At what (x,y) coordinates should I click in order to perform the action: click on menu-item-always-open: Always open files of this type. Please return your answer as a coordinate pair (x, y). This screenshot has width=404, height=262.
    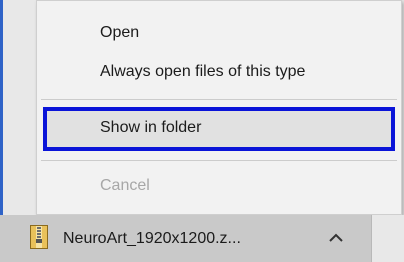
    Looking at the image, I should click on (219, 72).